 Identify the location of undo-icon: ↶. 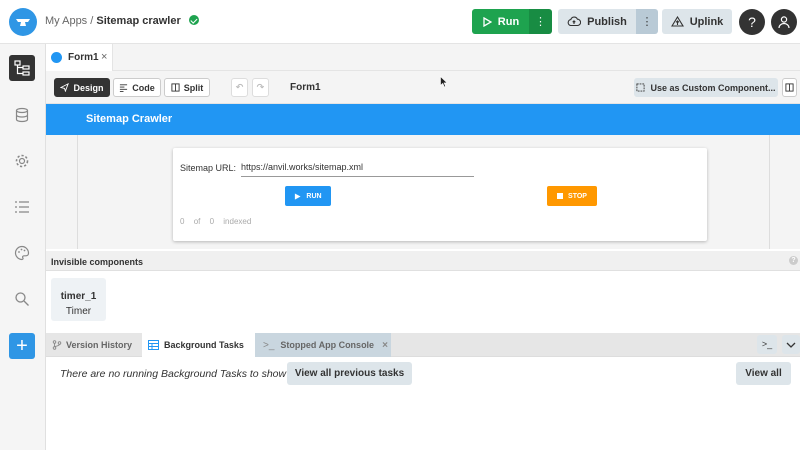
(239, 87).